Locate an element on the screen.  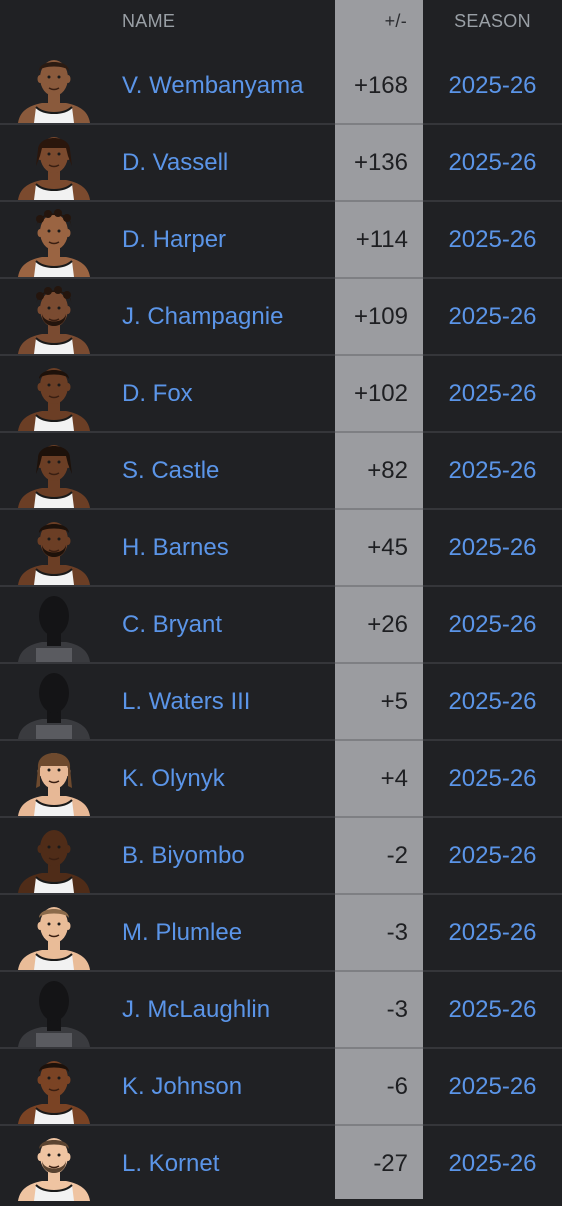
player-name-link: K. Olynyk is located at coordinates (173, 779).